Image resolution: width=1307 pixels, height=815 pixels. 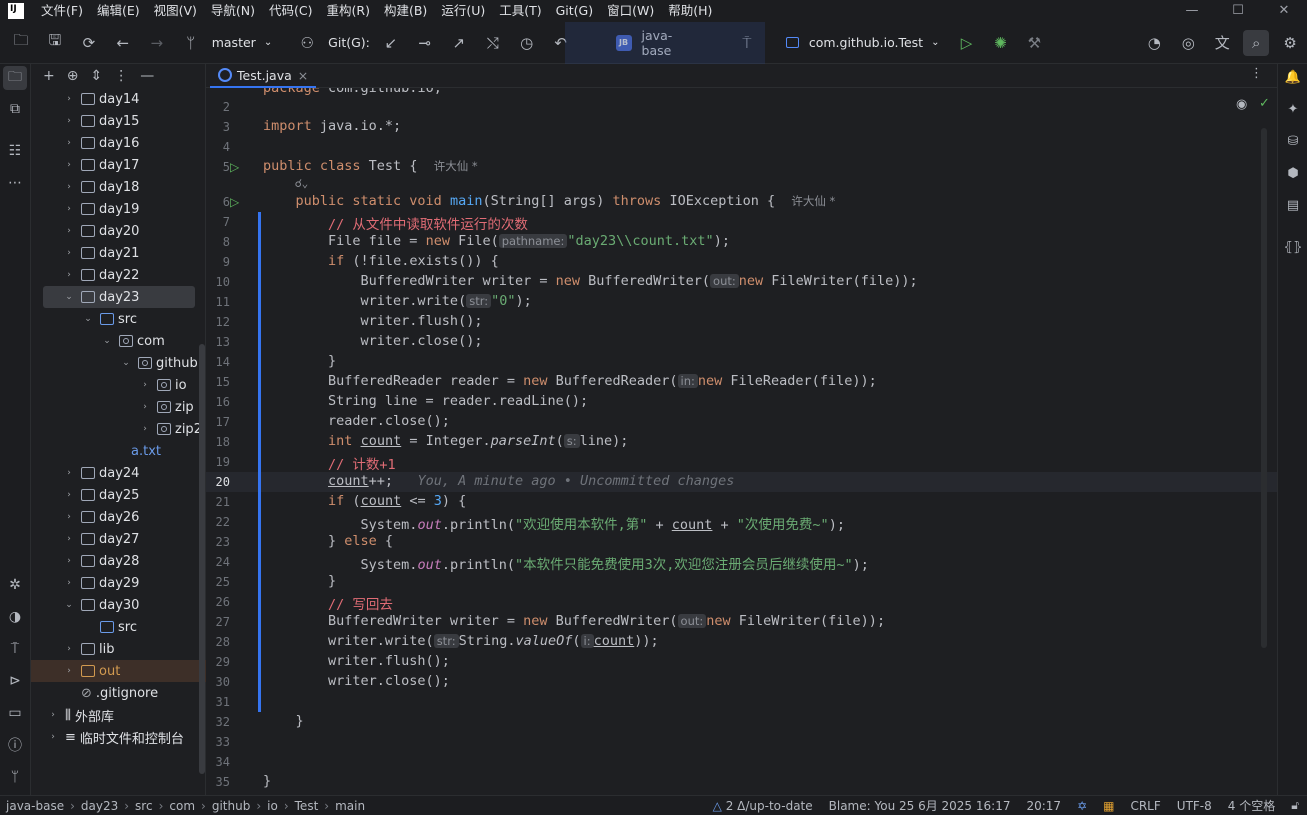 What do you see at coordinates (405, 11) in the screenshot?
I see `menu-item: 构建(B)` at bounding box center [405, 11].